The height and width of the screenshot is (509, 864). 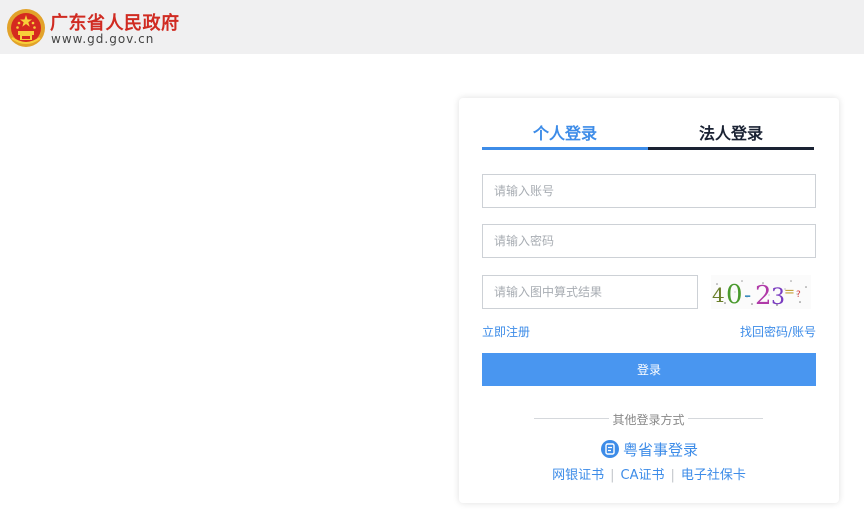 What do you see at coordinates (102, 39) in the screenshot?
I see `site-url: www.gd.gov.cn` at bounding box center [102, 39].